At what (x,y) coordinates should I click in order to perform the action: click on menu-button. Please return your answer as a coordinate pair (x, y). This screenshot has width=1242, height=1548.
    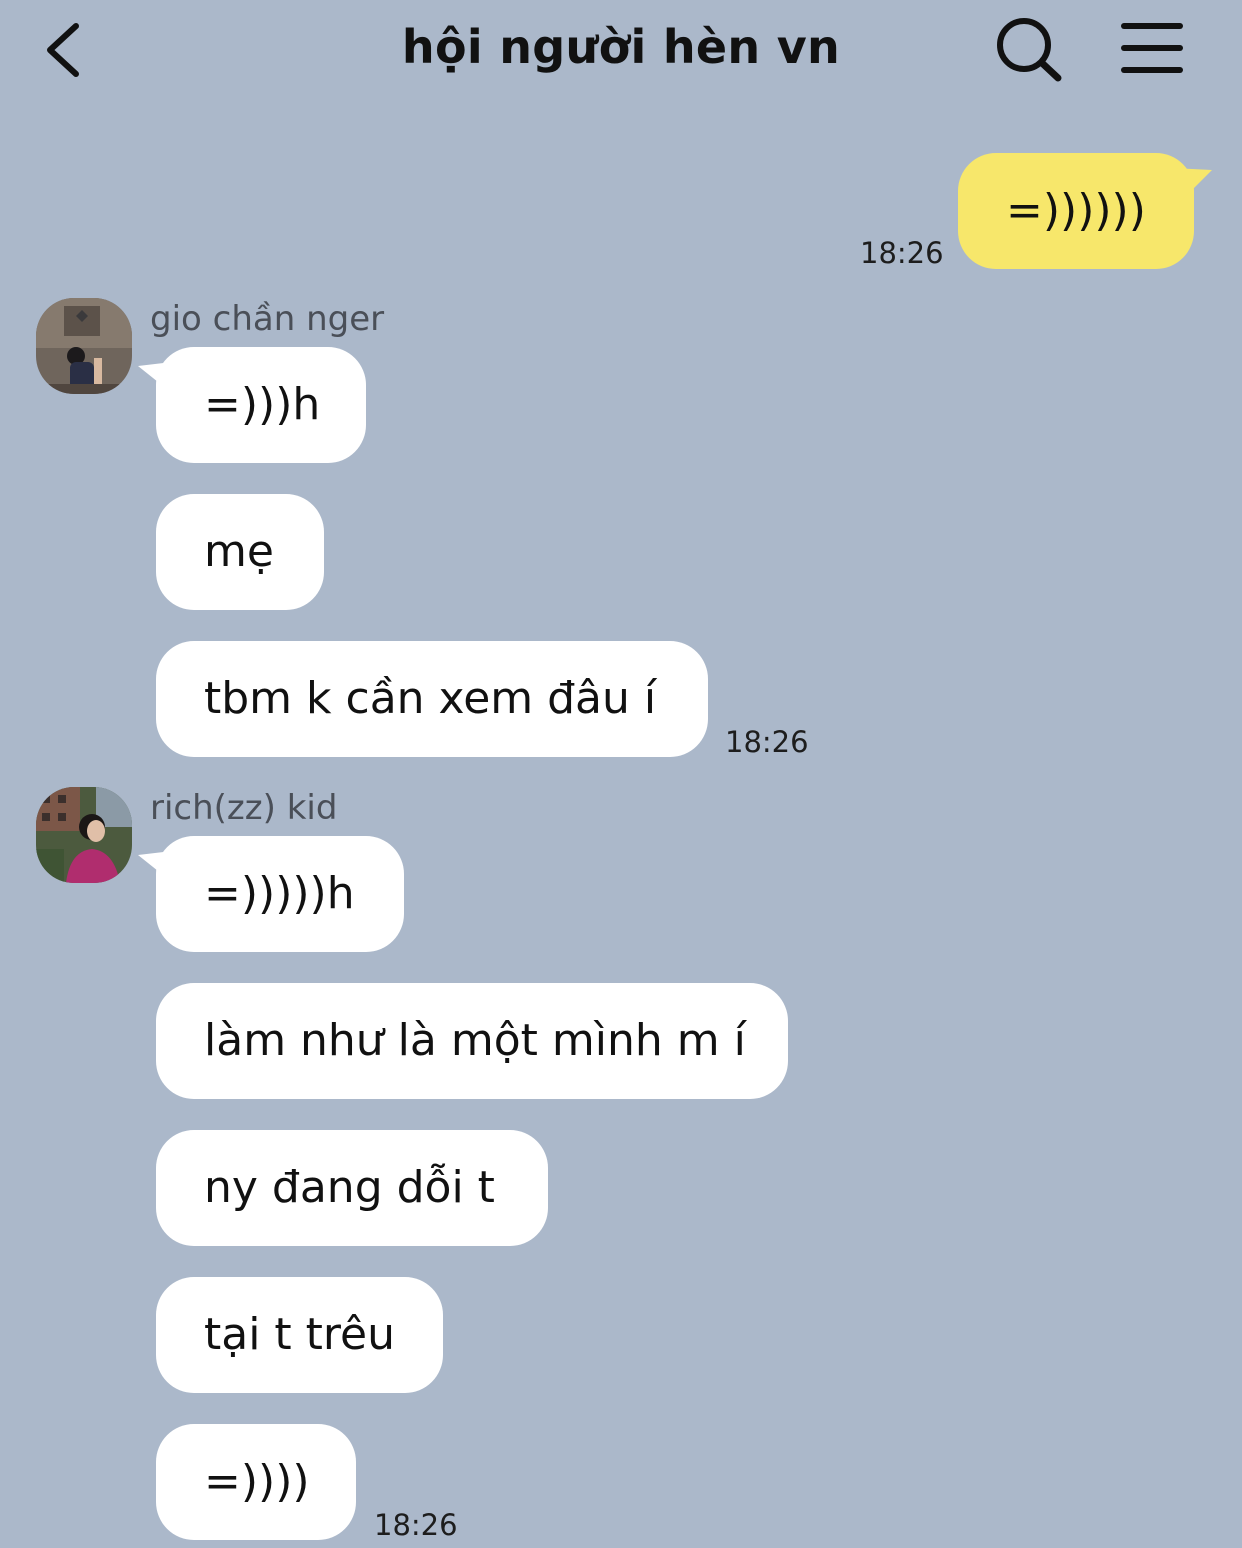
    Looking at the image, I should click on (1153, 48).